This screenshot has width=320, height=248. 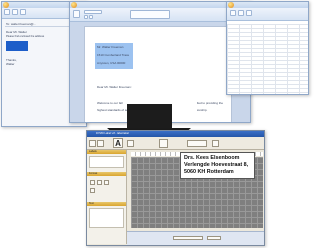 What do you see at coordinates (106, 204) in the screenshot?
I see `text-panel-header: Text` at bounding box center [106, 204].